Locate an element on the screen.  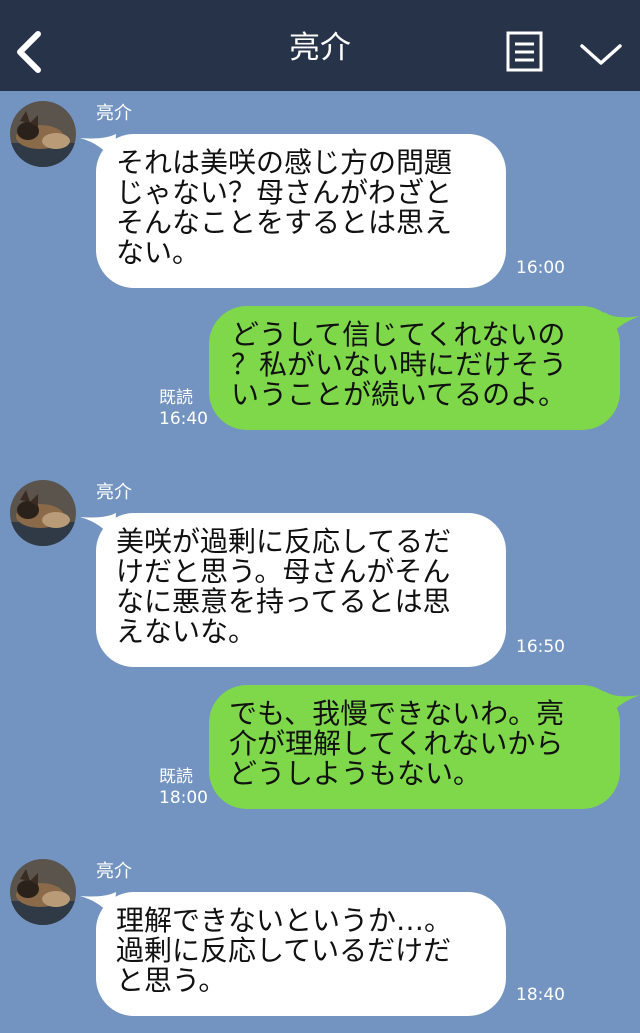
document-menu-icon is located at coordinates (524, 51).